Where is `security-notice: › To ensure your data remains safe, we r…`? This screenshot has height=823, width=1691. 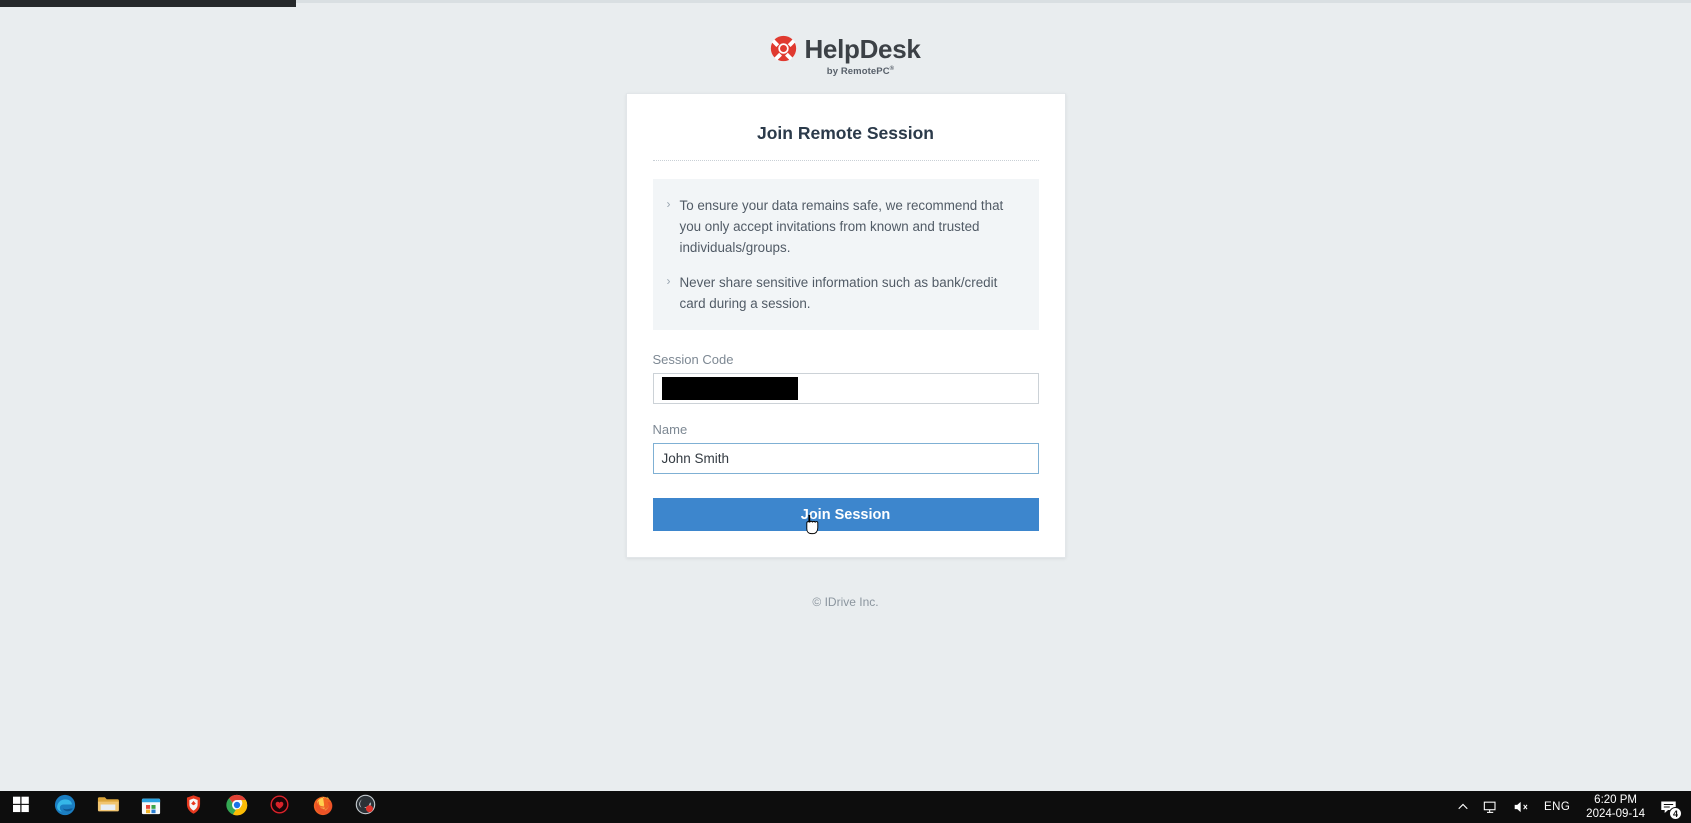 security-notice: › To ensure your data remains safe, we r… is located at coordinates (845, 254).